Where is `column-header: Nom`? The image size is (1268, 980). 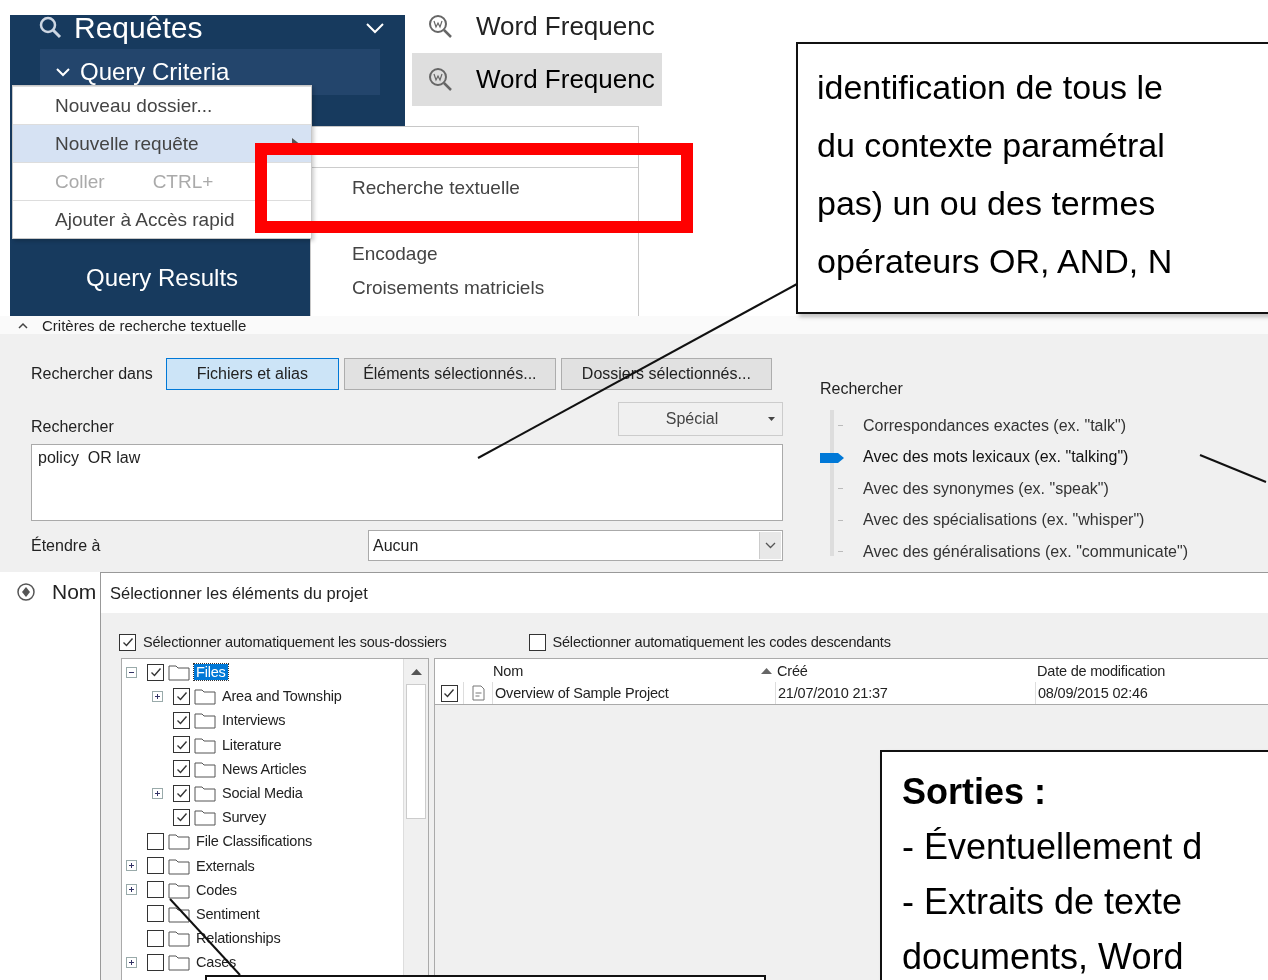
column-header: Nom is located at coordinates (508, 670).